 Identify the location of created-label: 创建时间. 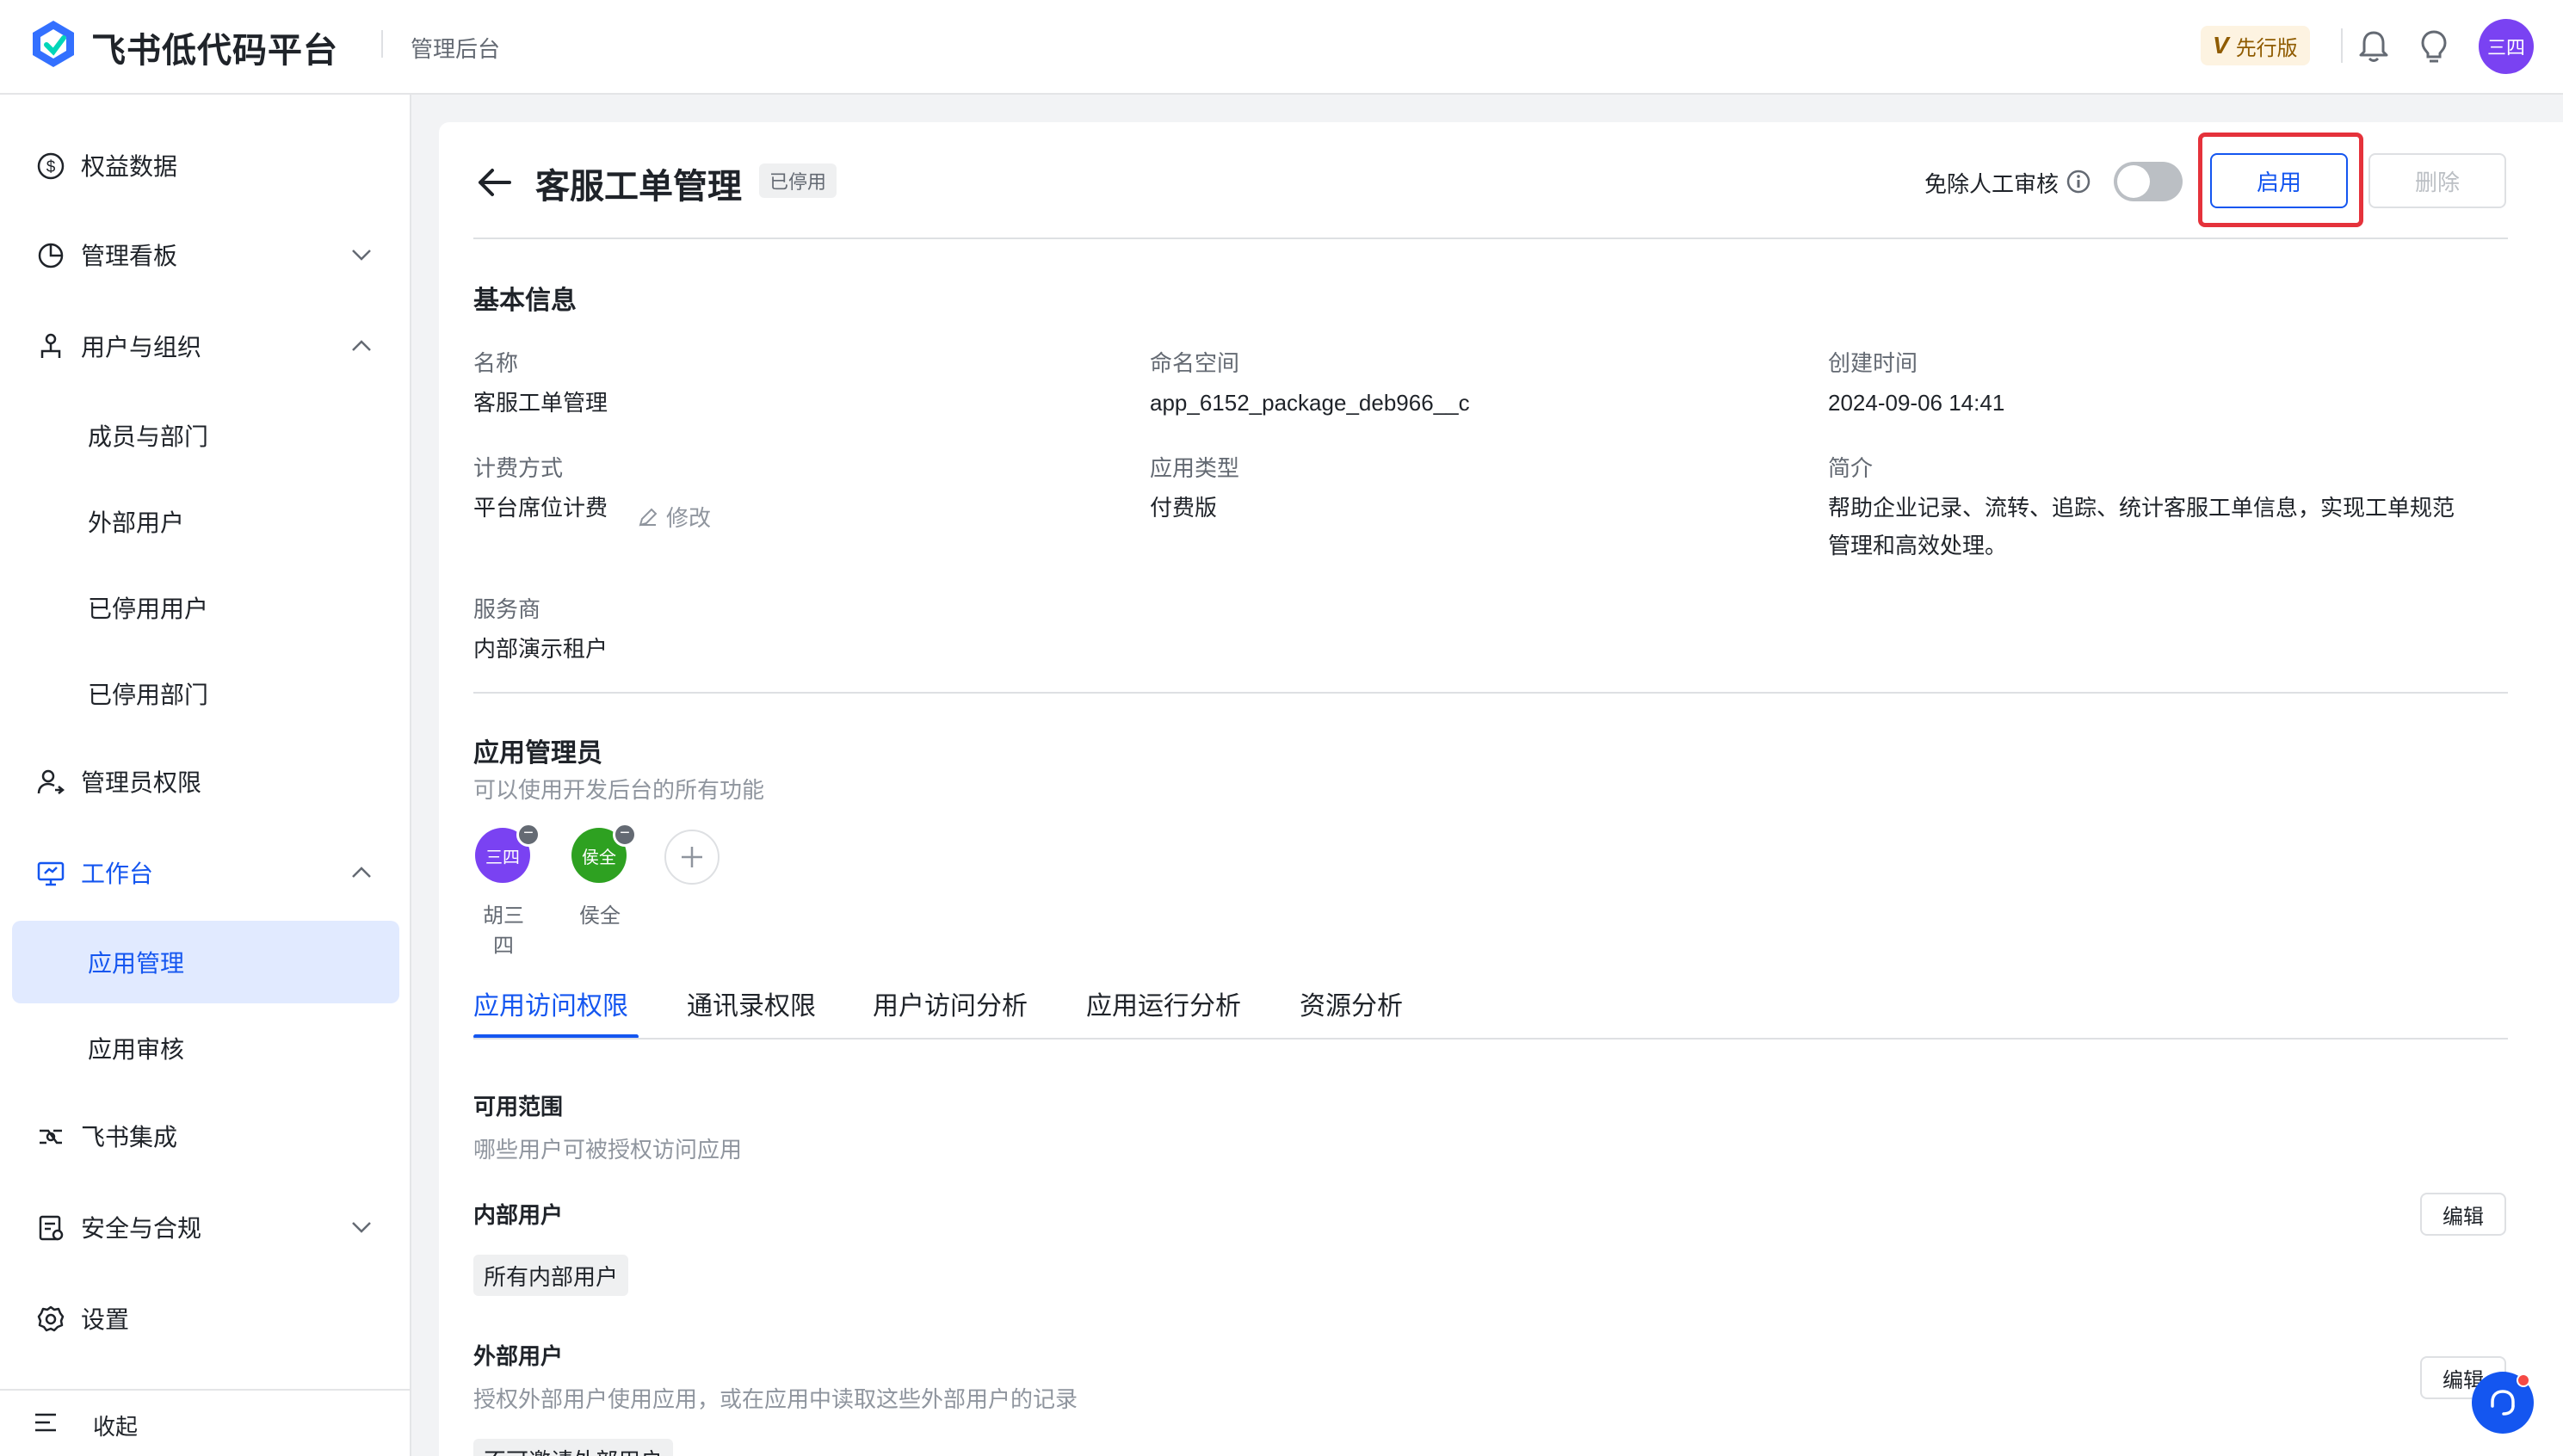
(1873, 363).